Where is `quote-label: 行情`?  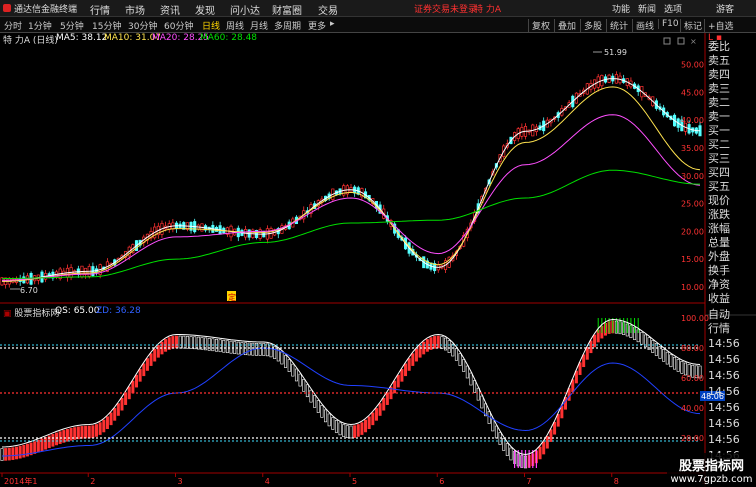 quote-label: 行情 is located at coordinates (719, 328).